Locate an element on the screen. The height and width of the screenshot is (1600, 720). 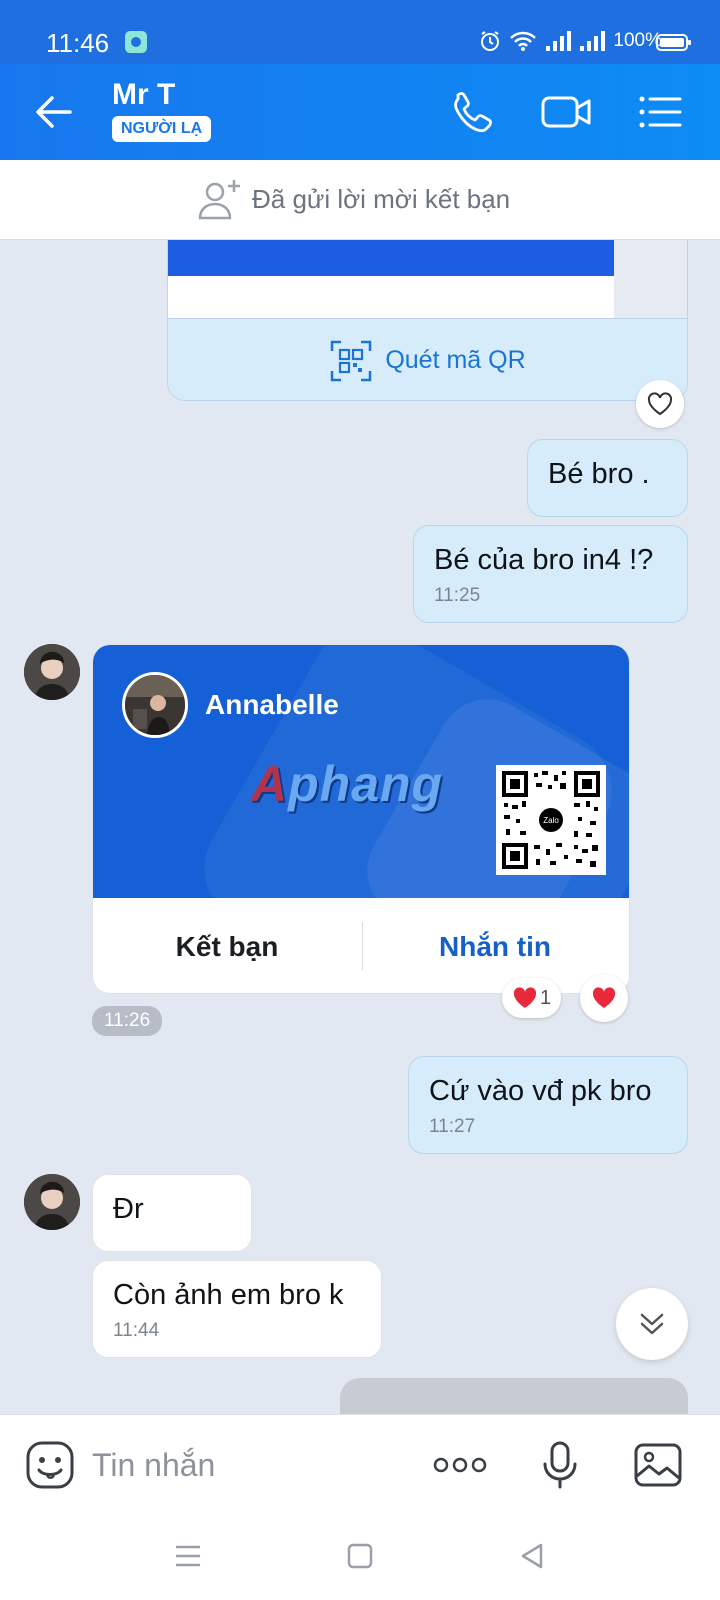
reaction-summary: 1 is located at coordinates (532, 998).